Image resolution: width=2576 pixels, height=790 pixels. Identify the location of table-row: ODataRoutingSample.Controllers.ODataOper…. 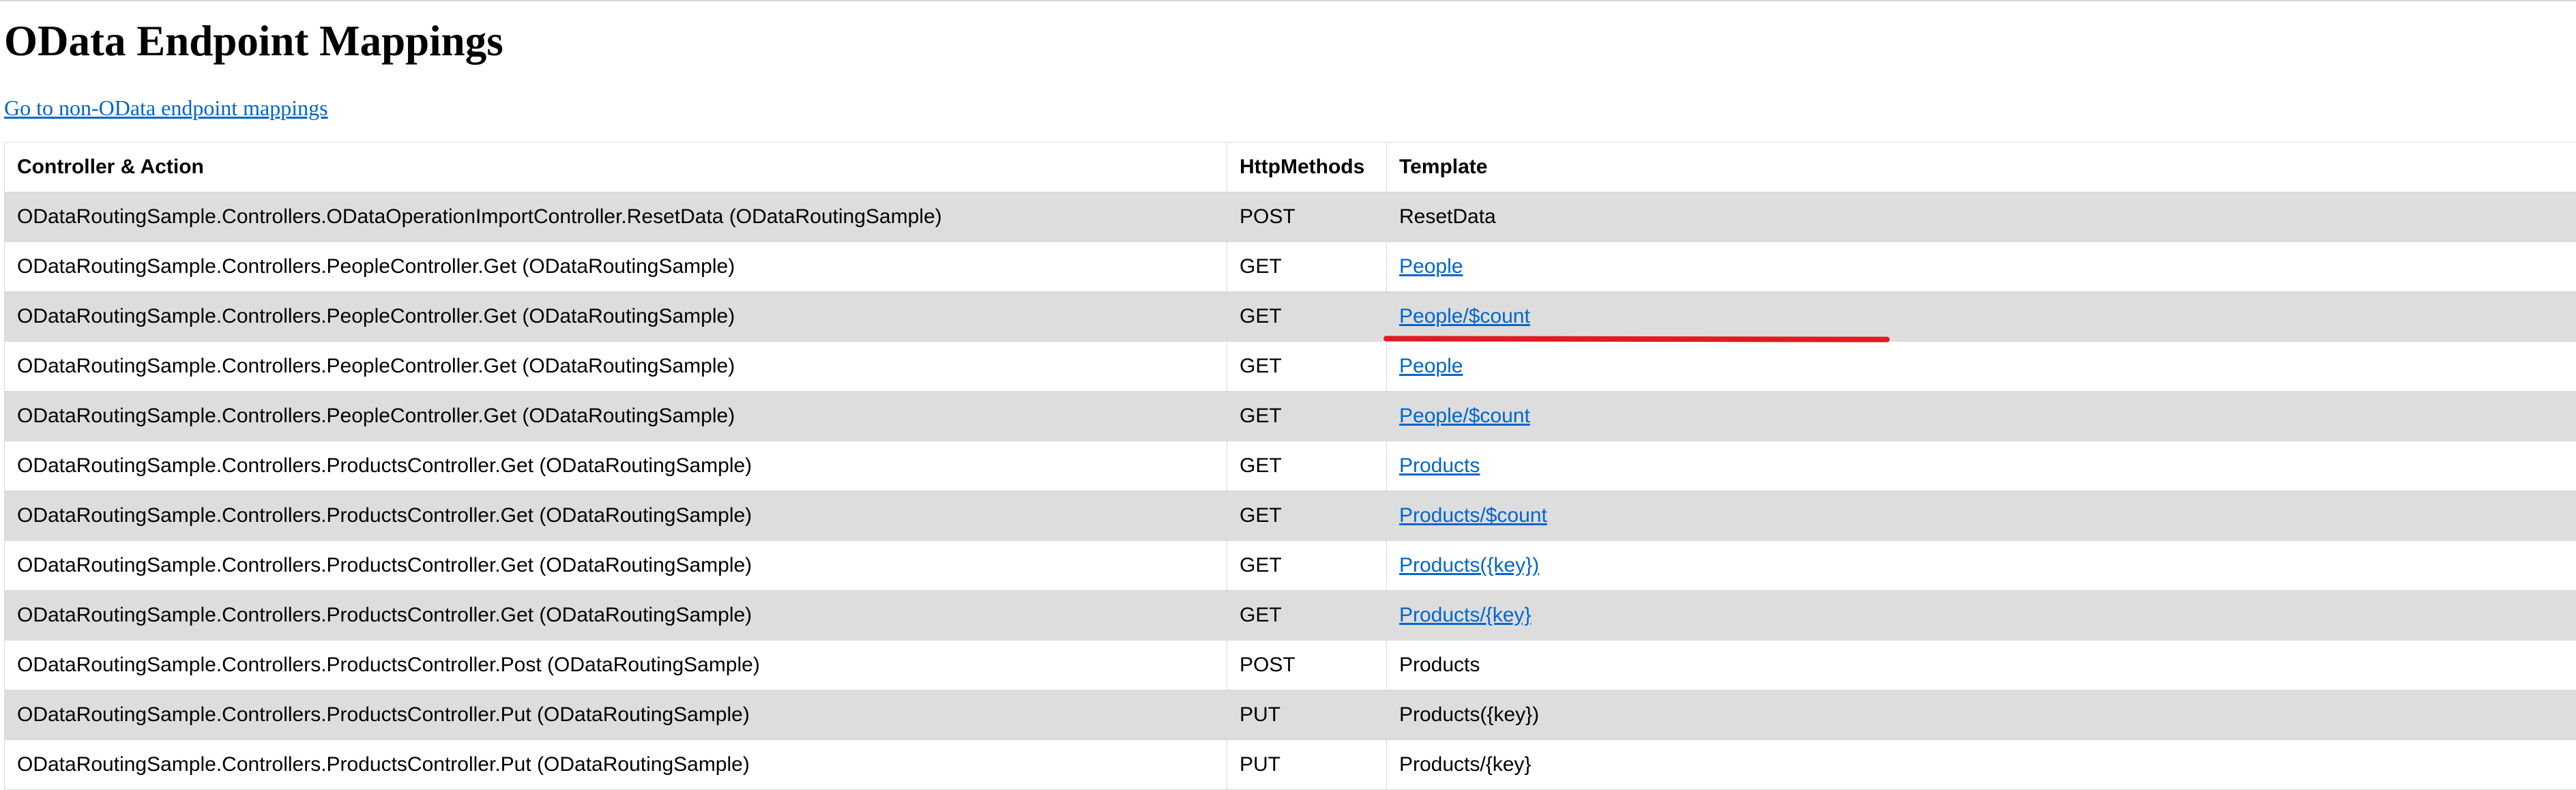
(1290, 217).